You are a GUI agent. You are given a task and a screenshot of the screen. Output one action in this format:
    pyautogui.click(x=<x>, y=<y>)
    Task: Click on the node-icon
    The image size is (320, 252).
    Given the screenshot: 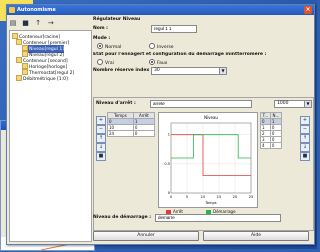 What is the action you would take?
    pyautogui.click(x=19, y=78)
    